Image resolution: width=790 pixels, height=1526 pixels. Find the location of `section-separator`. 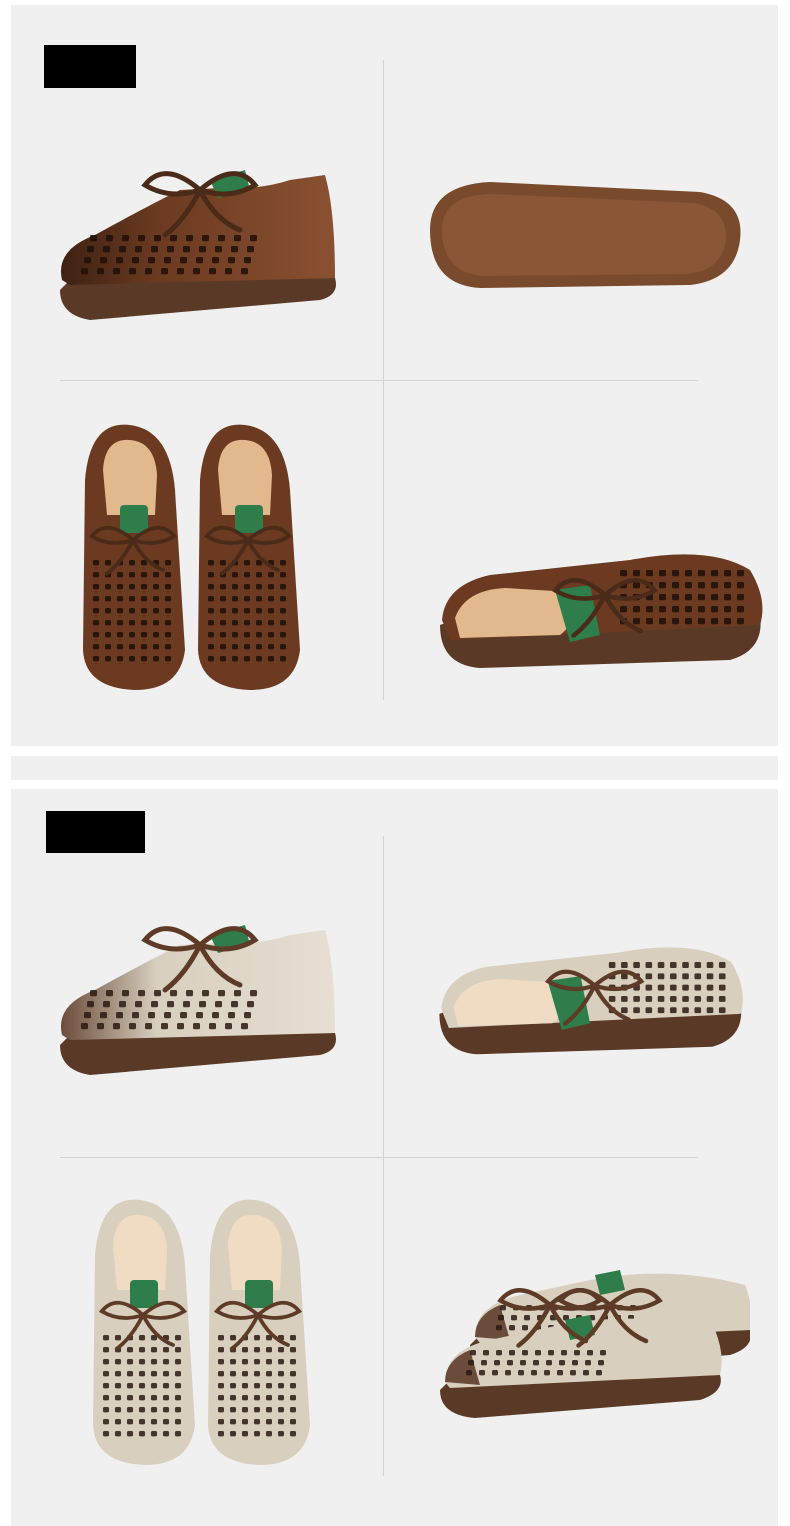

section-separator is located at coordinates (394, 768).